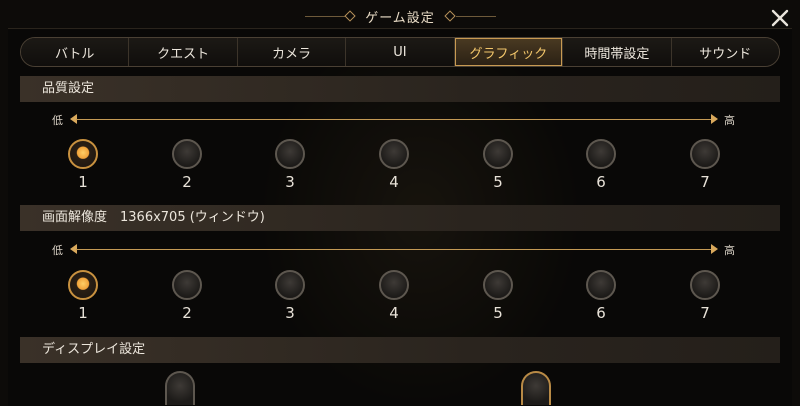  What do you see at coordinates (350, 16) in the screenshot?
I see `title-diamond-icon-left` at bounding box center [350, 16].